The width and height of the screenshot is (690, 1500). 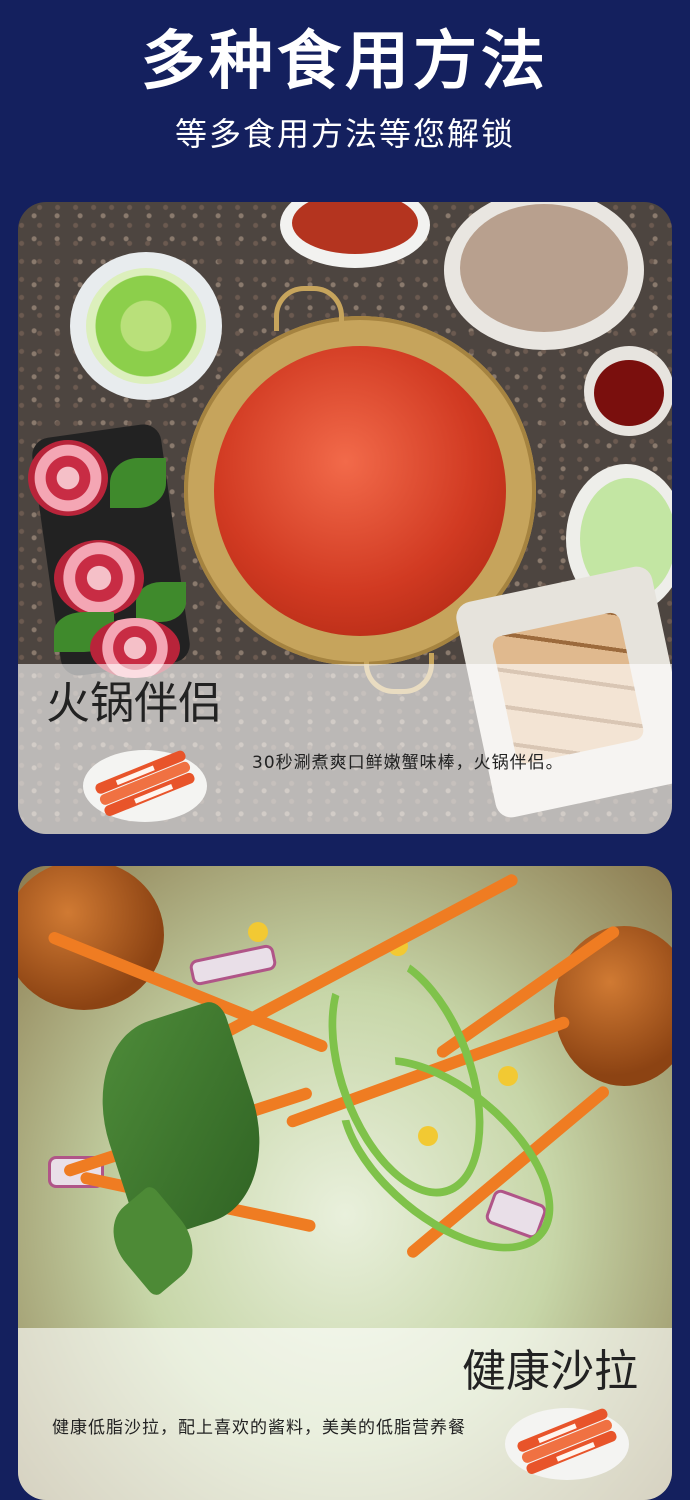 I want to click on header: 多种食用方法 等多食用方法等您解锁, so click(x=345, y=100).